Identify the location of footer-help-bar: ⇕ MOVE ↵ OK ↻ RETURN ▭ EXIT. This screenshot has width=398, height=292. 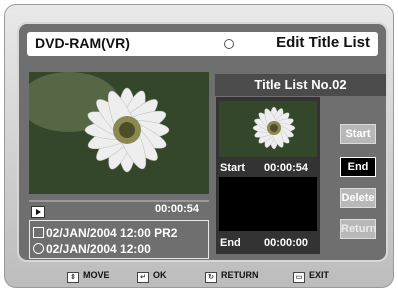
(200, 276).